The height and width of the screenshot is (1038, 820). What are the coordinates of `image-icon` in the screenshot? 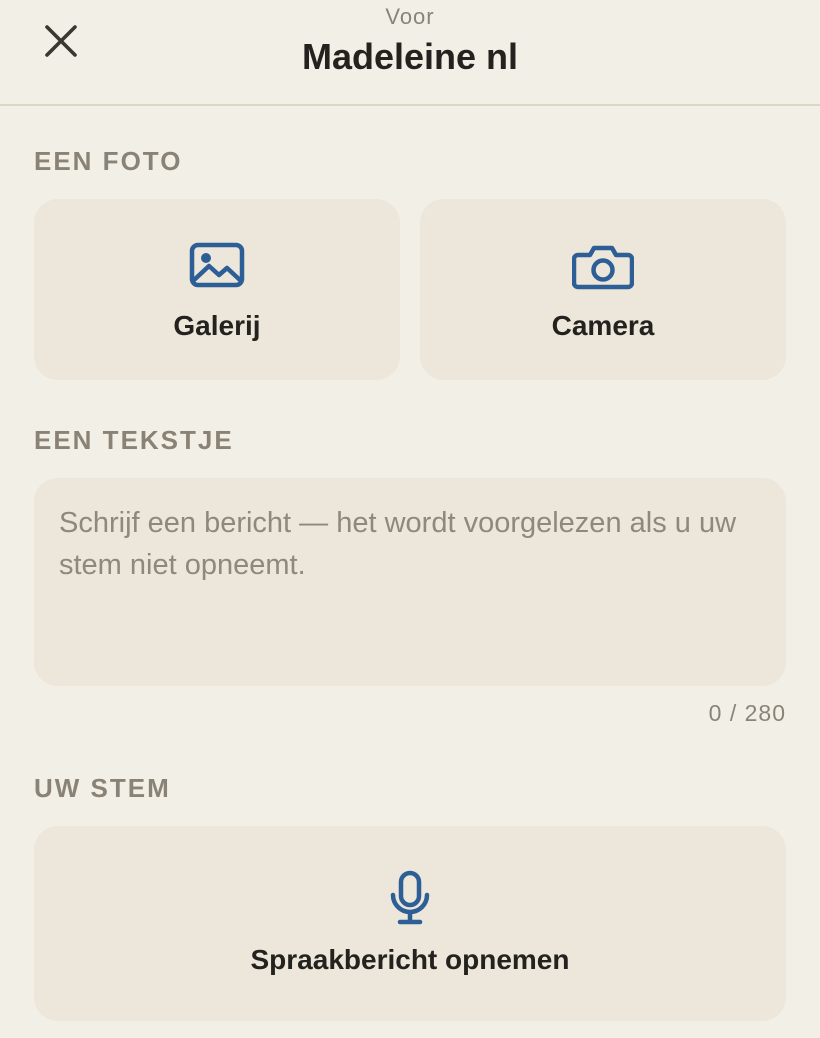 It's located at (217, 265).